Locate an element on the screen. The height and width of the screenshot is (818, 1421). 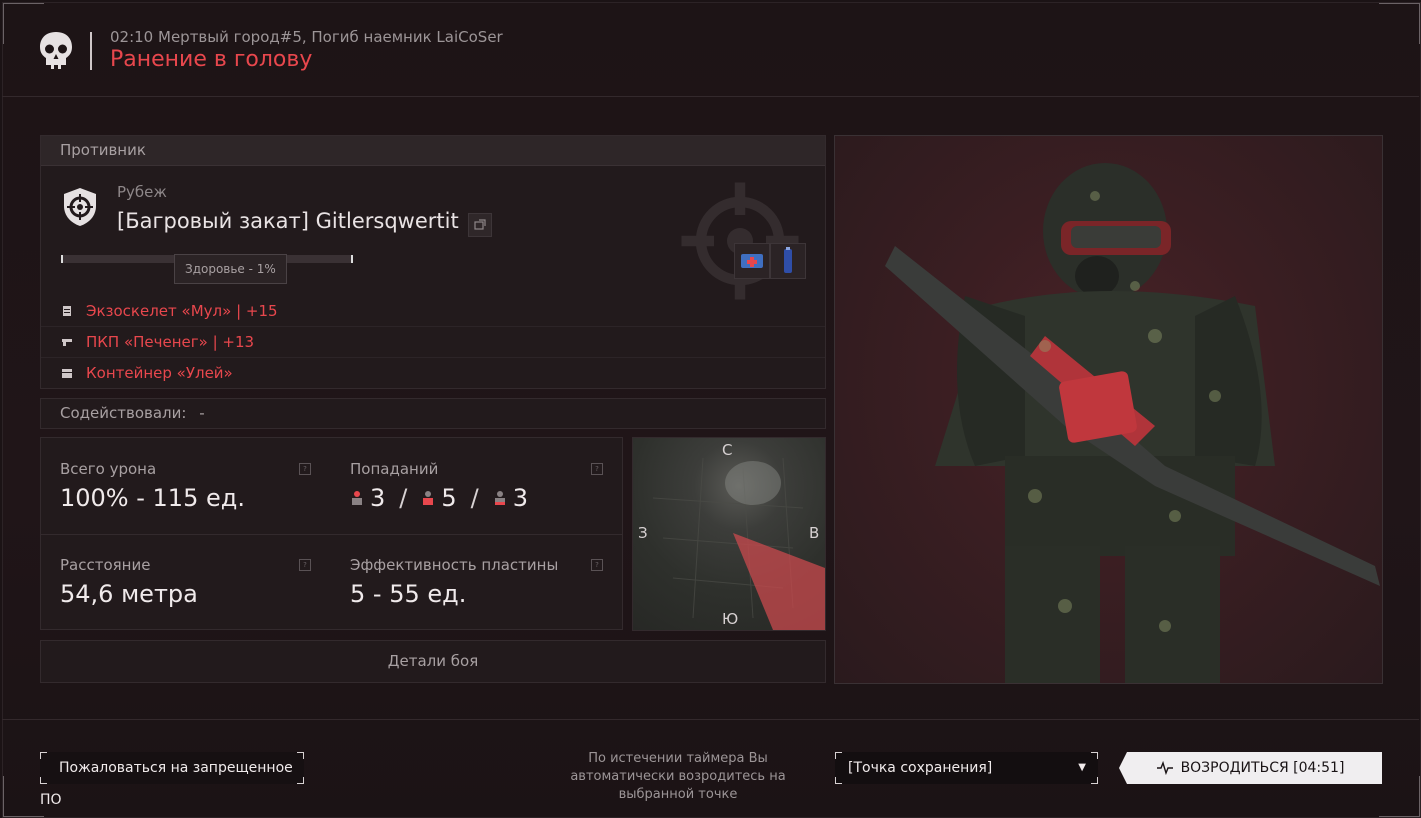
stat-distance: Расстояние 54,6 метра ? is located at coordinates (176, 581).